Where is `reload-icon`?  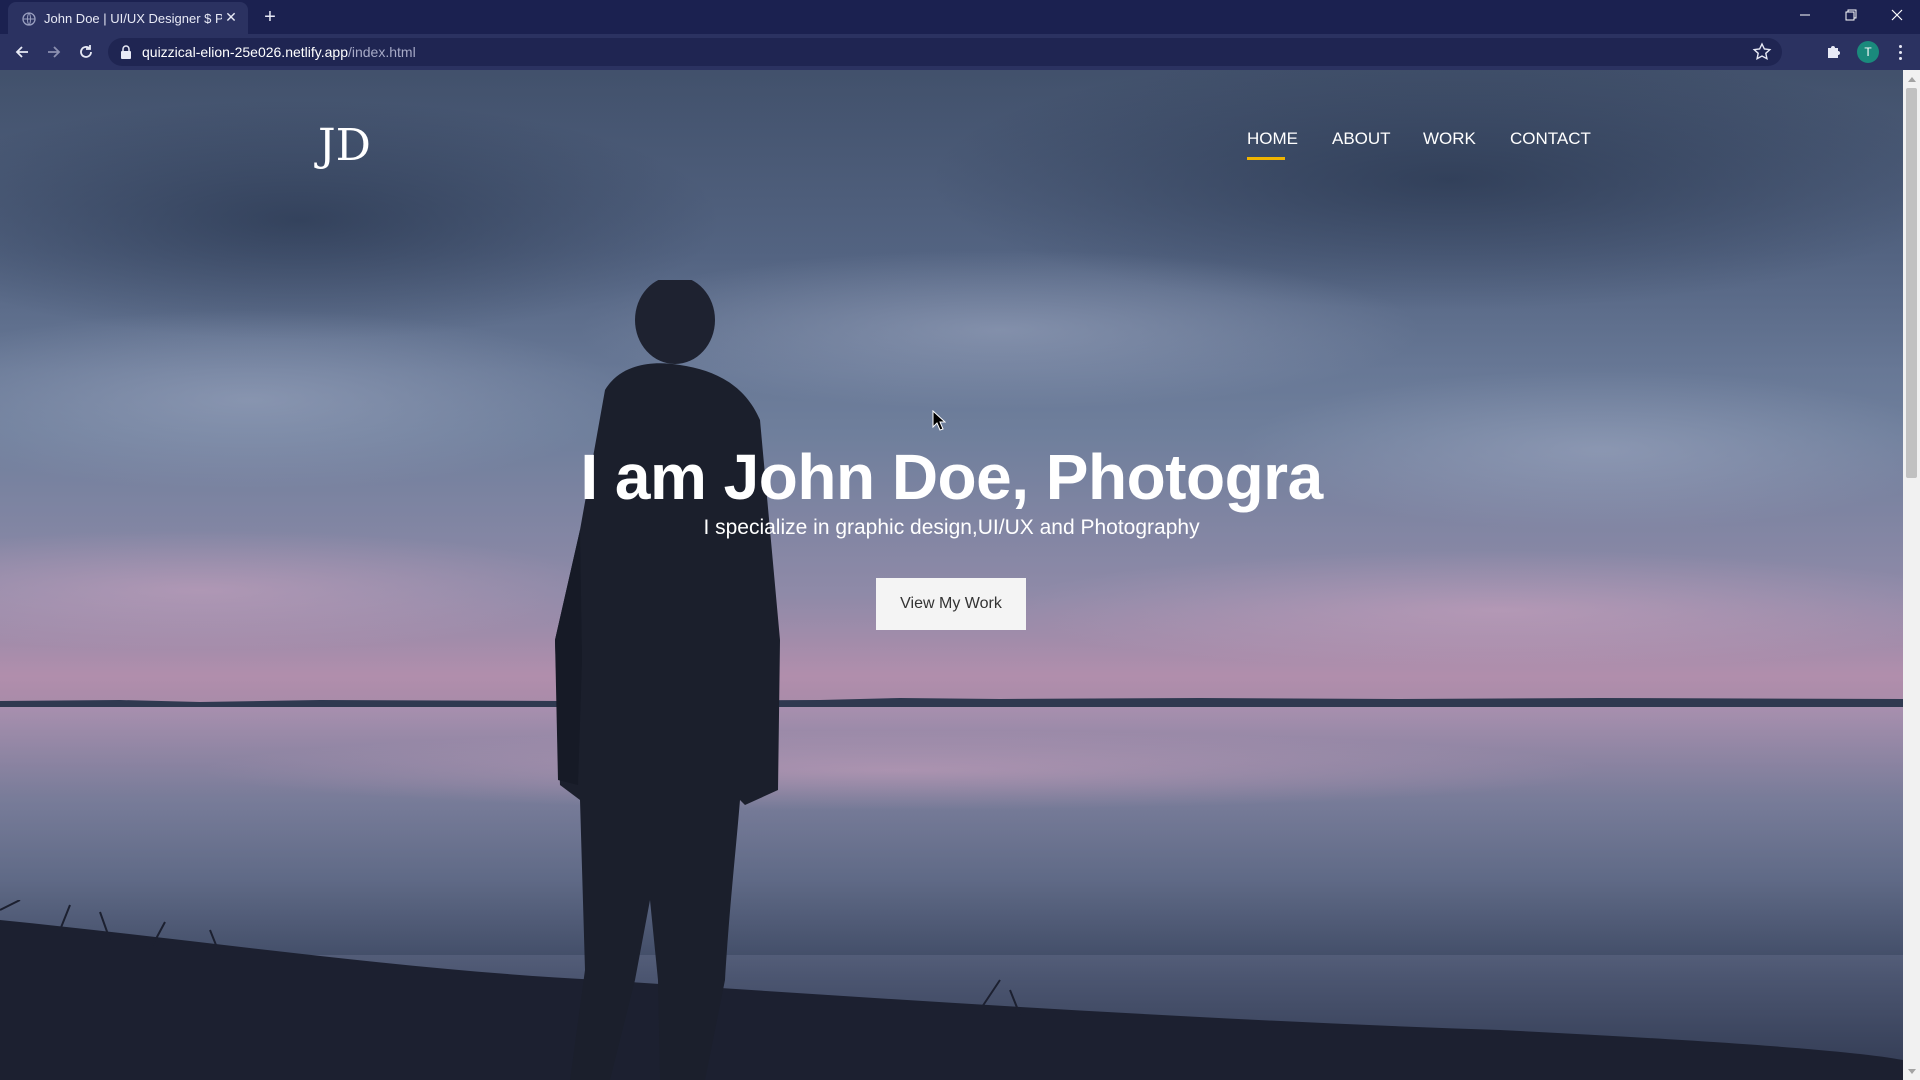 reload-icon is located at coordinates (86, 52).